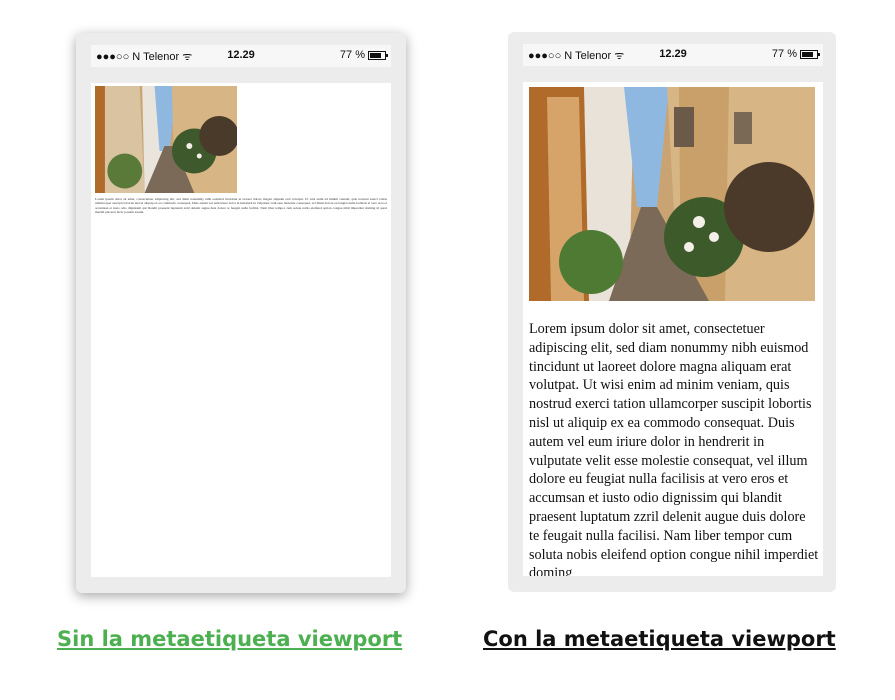 The height and width of the screenshot is (700, 895). Describe the element at coordinates (659, 639) in the screenshot. I see `caption-with-viewport: Con la metaetiqueta viewport` at that location.